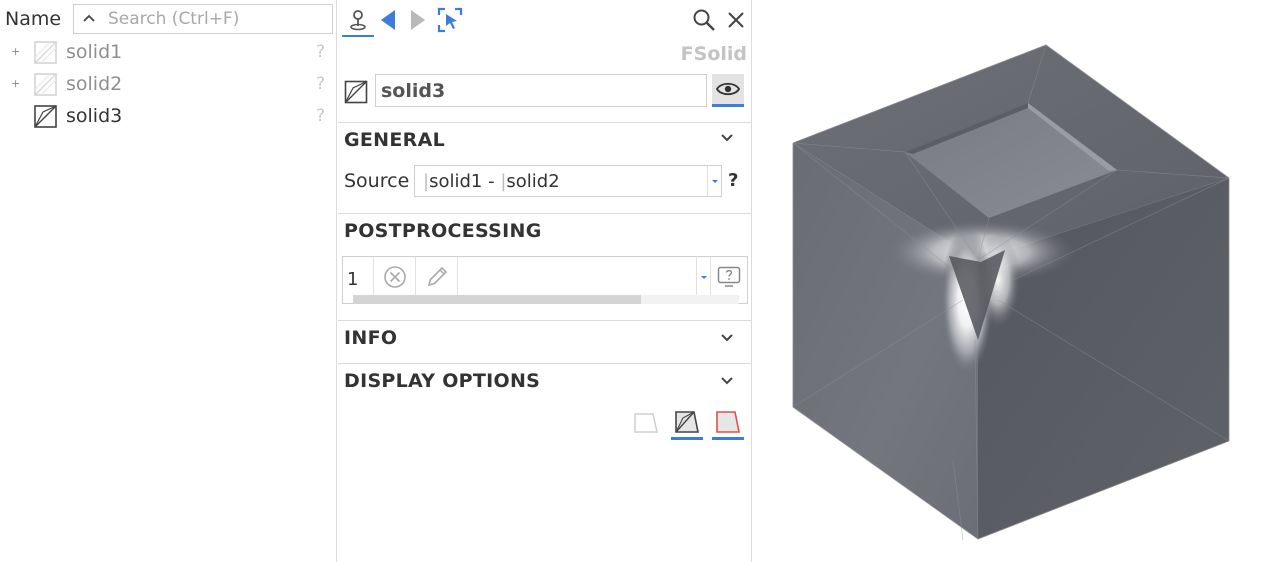  I want to click on edit-button, so click(436, 277).